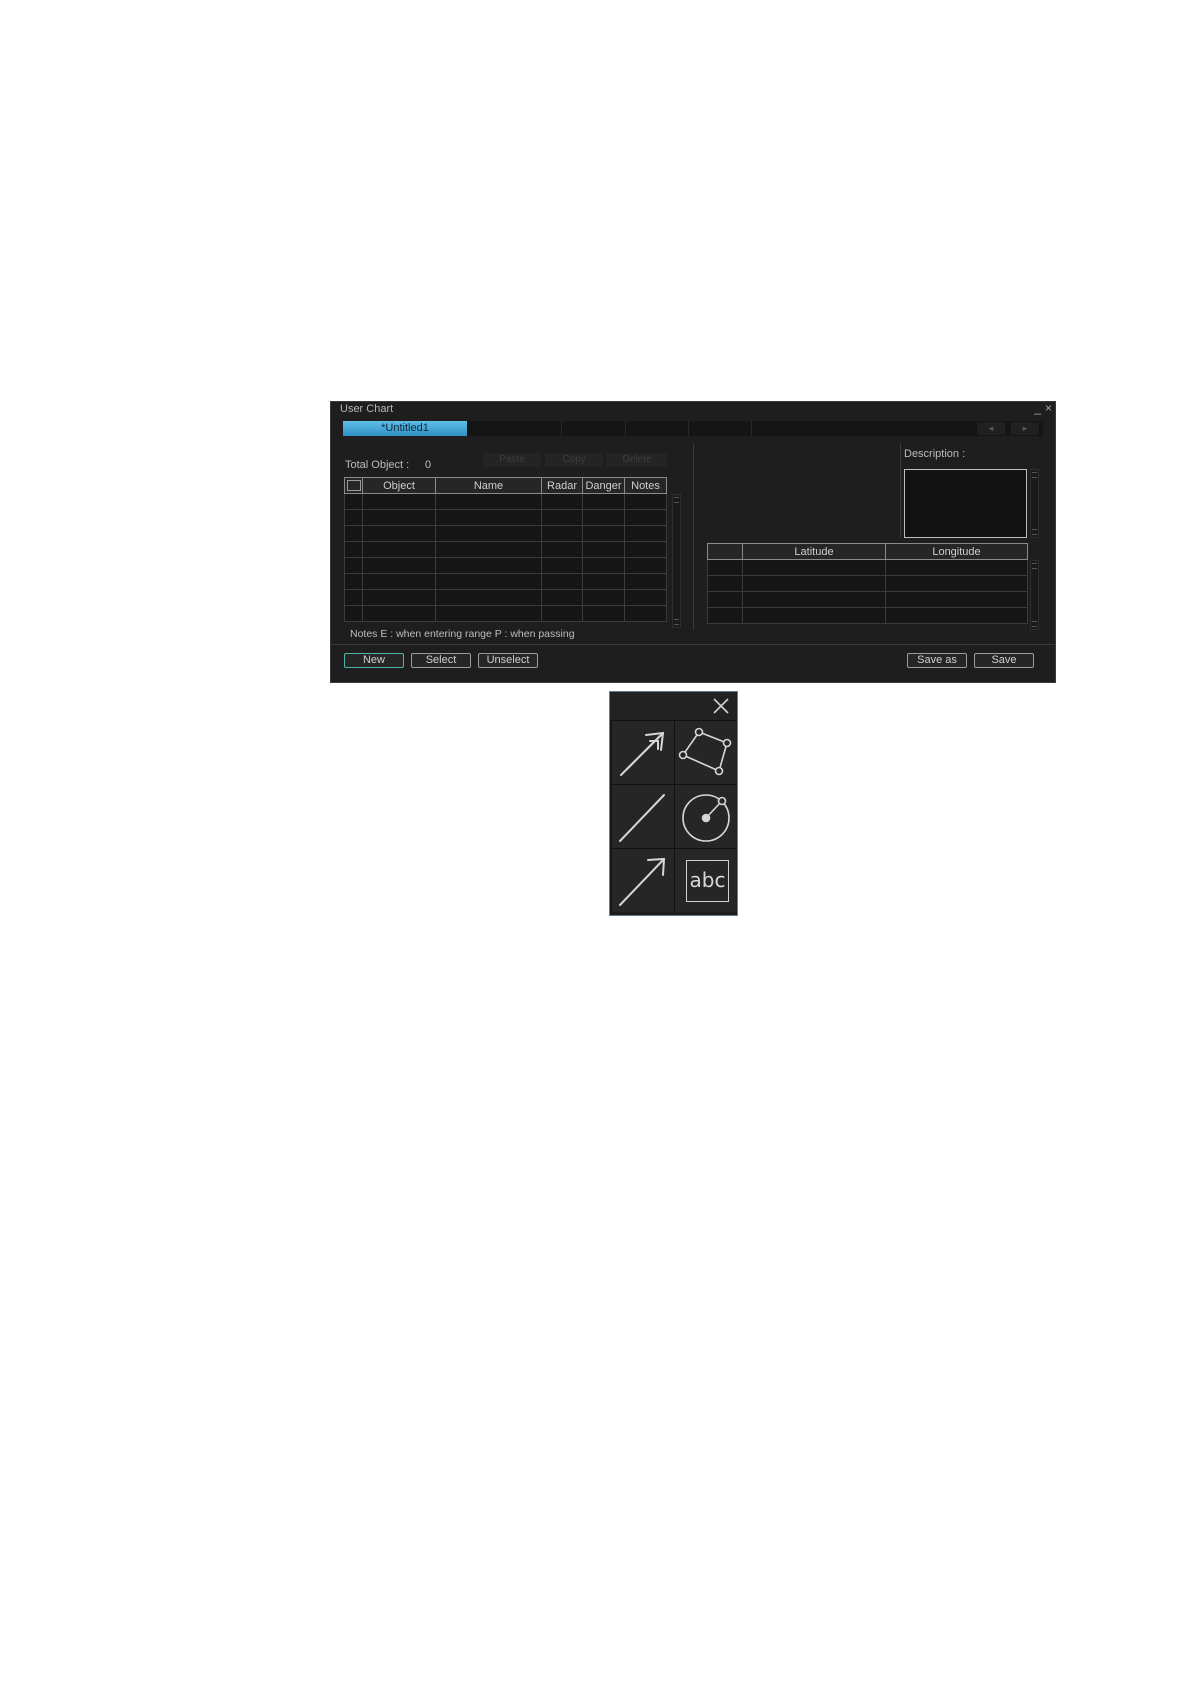  What do you see at coordinates (374, 660) in the screenshot?
I see `new-button: New` at bounding box center [374, 660].